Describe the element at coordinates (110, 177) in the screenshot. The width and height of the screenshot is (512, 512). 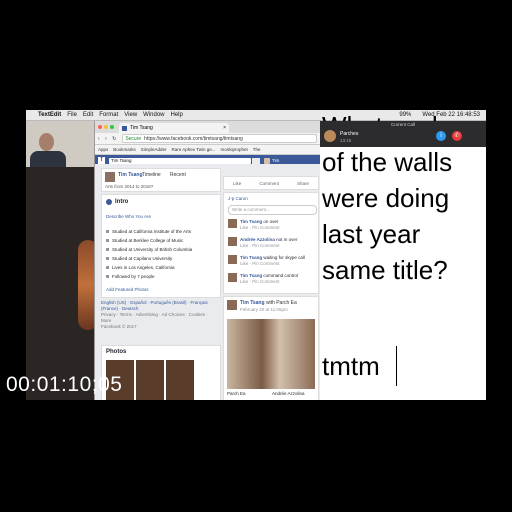
I see `profile-picture` at that location.